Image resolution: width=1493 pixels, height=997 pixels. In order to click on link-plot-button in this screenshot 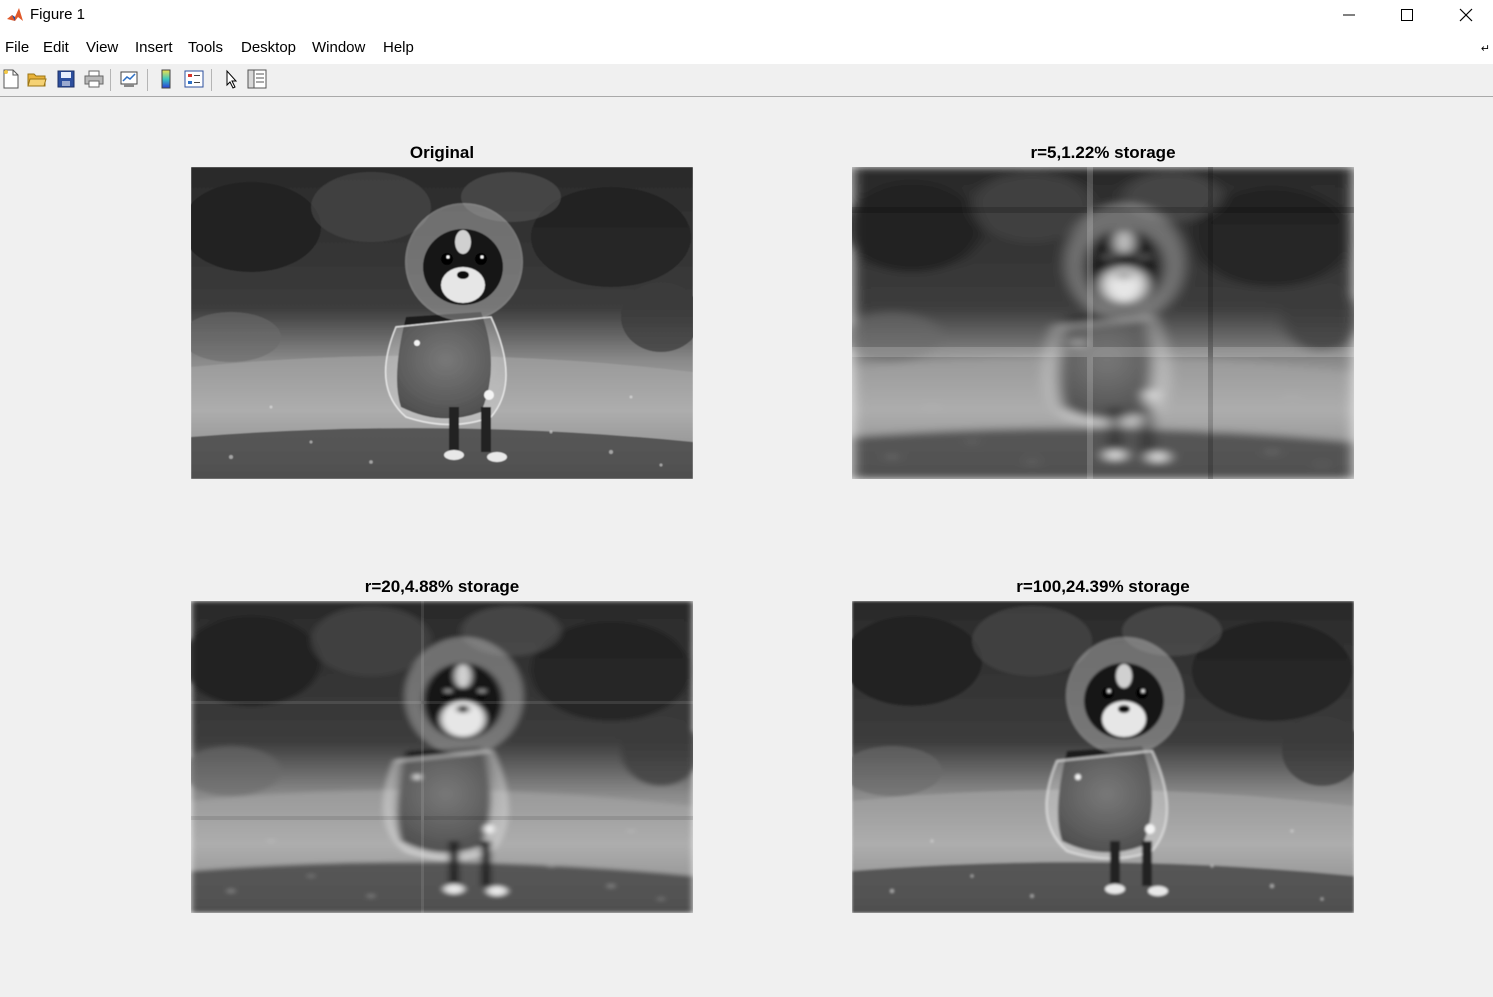, I will do `click(129, 79)`.